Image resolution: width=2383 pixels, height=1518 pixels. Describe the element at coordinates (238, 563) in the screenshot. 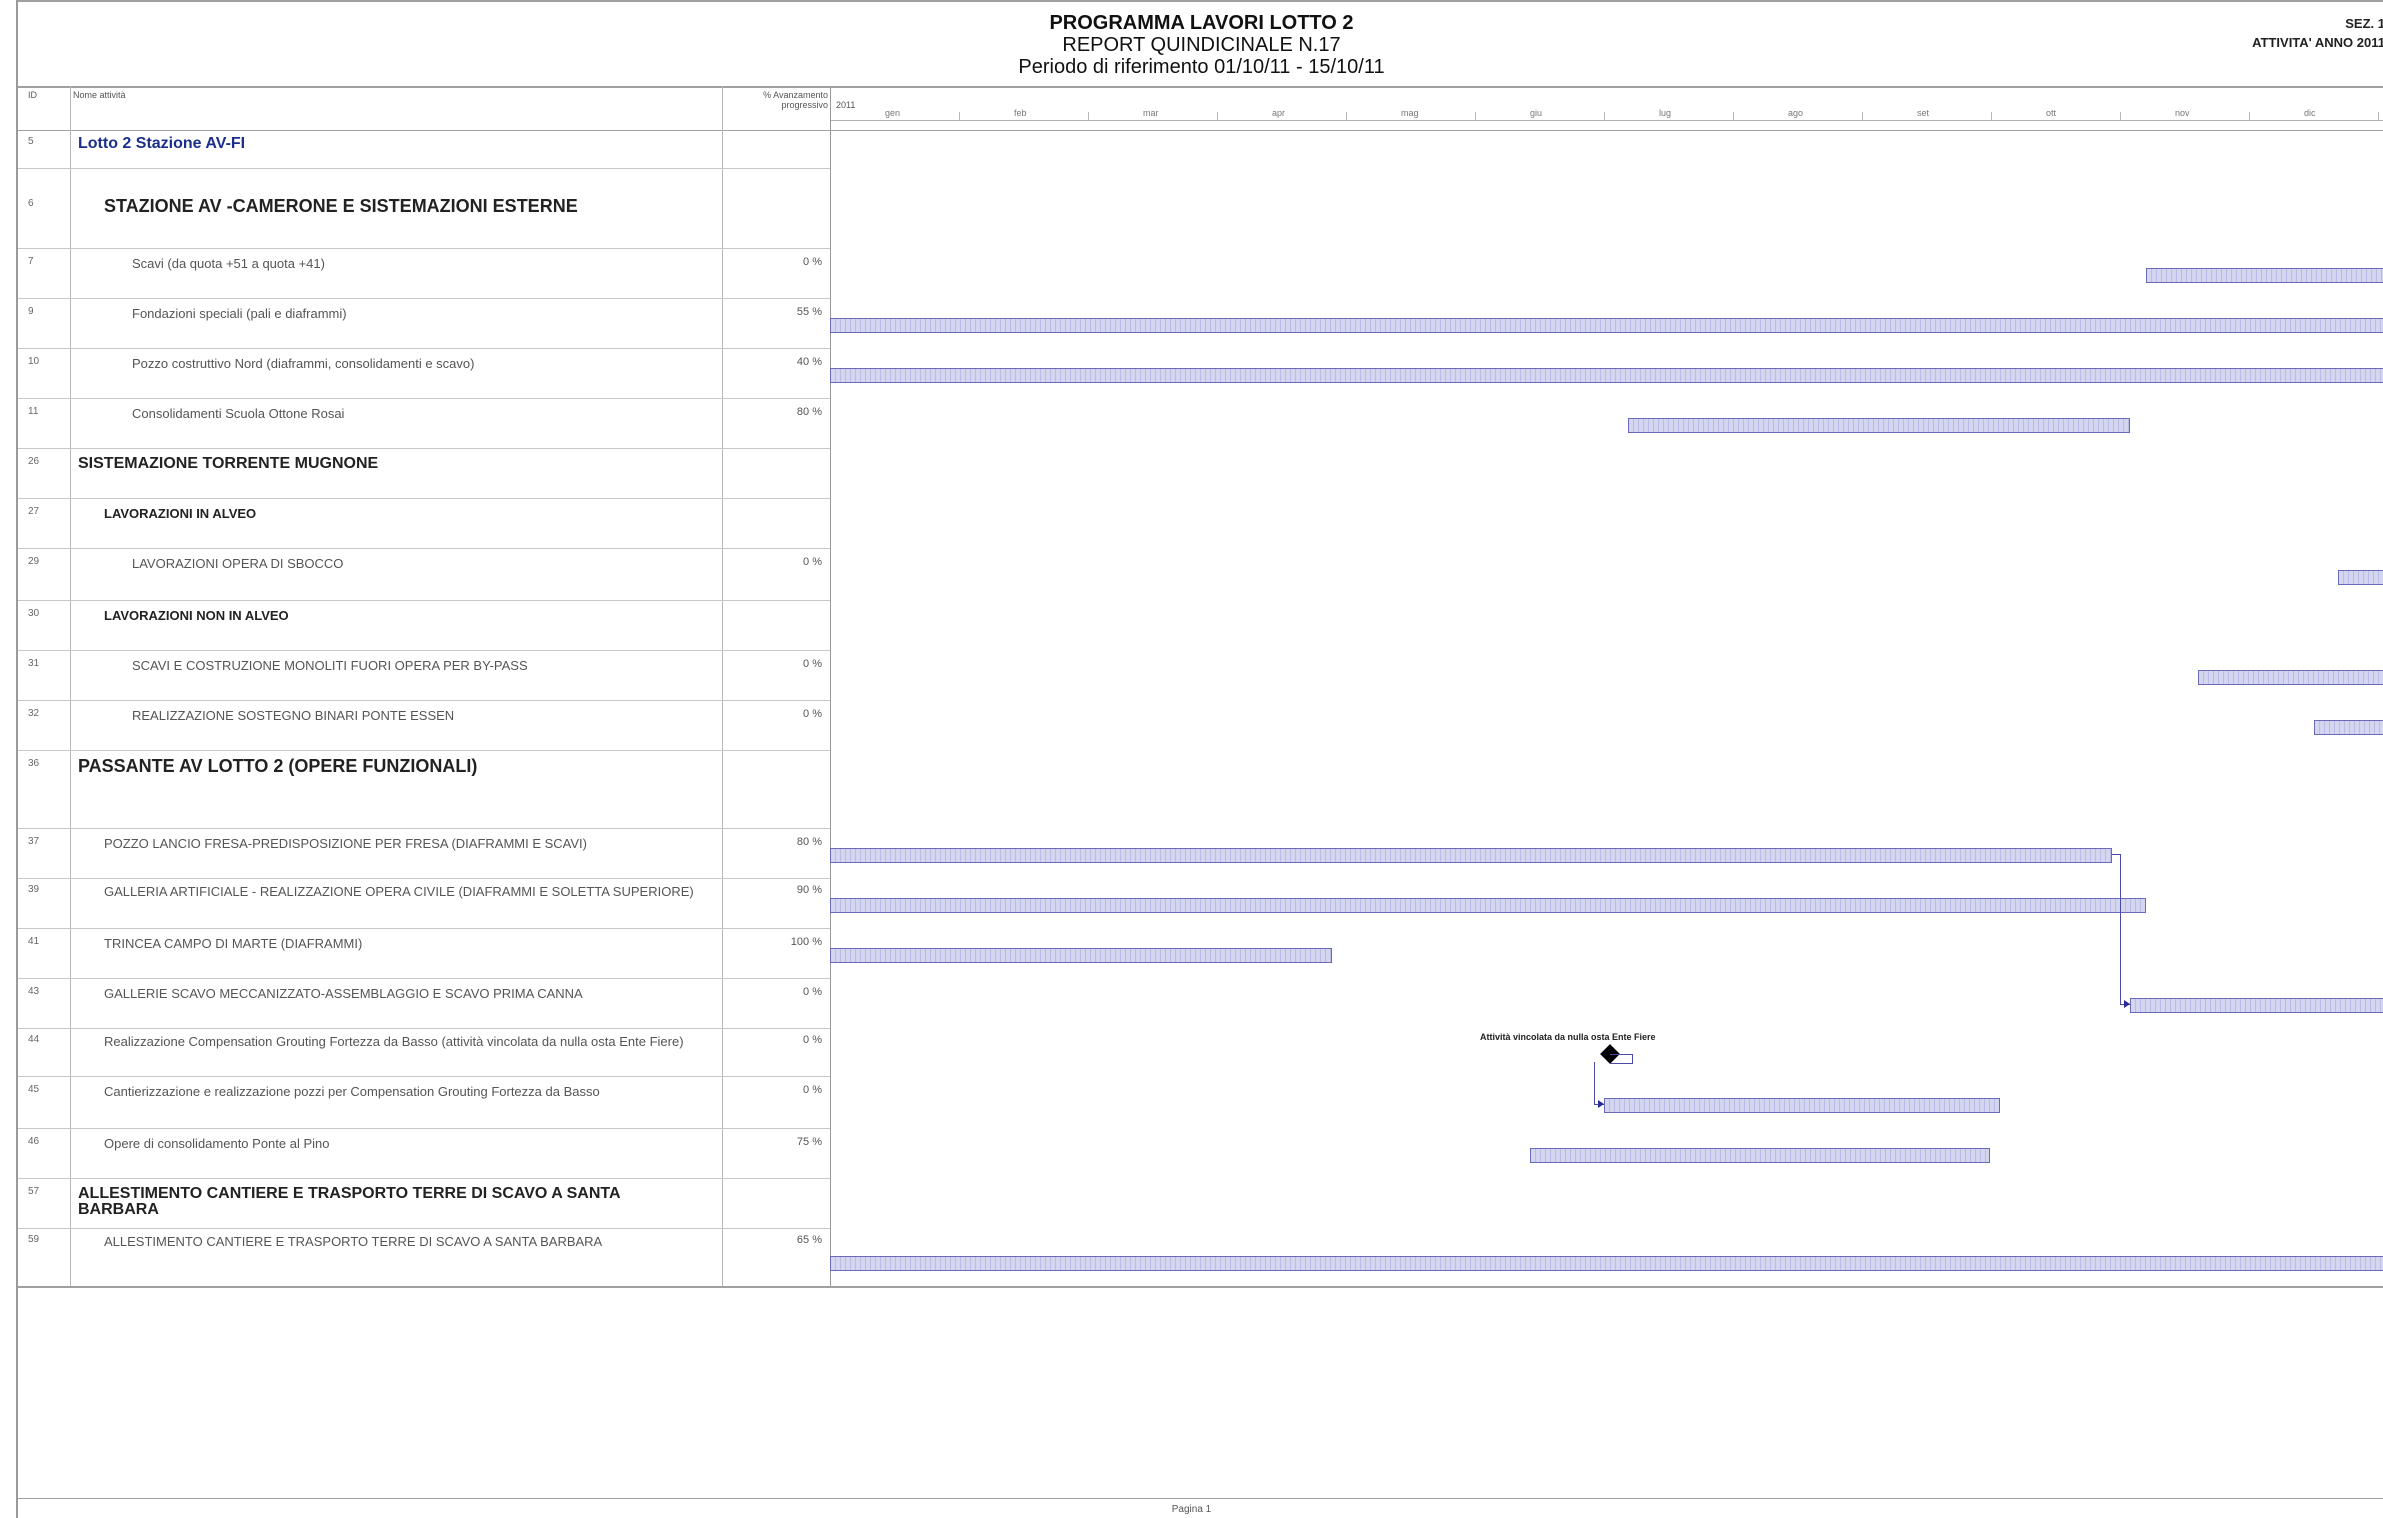

I see `task-name: LAVORAZIONI OPERA DI SBOCCO` at that location.